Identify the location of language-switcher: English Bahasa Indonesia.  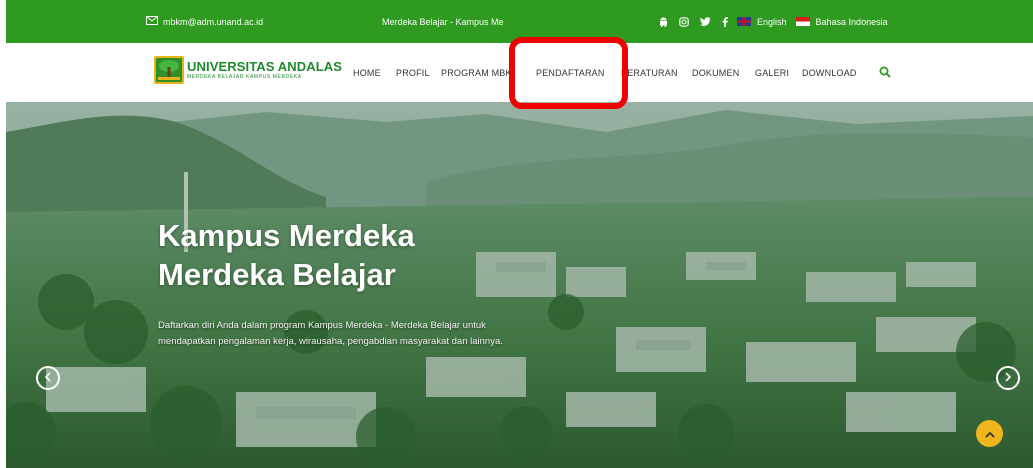
(812, 21).